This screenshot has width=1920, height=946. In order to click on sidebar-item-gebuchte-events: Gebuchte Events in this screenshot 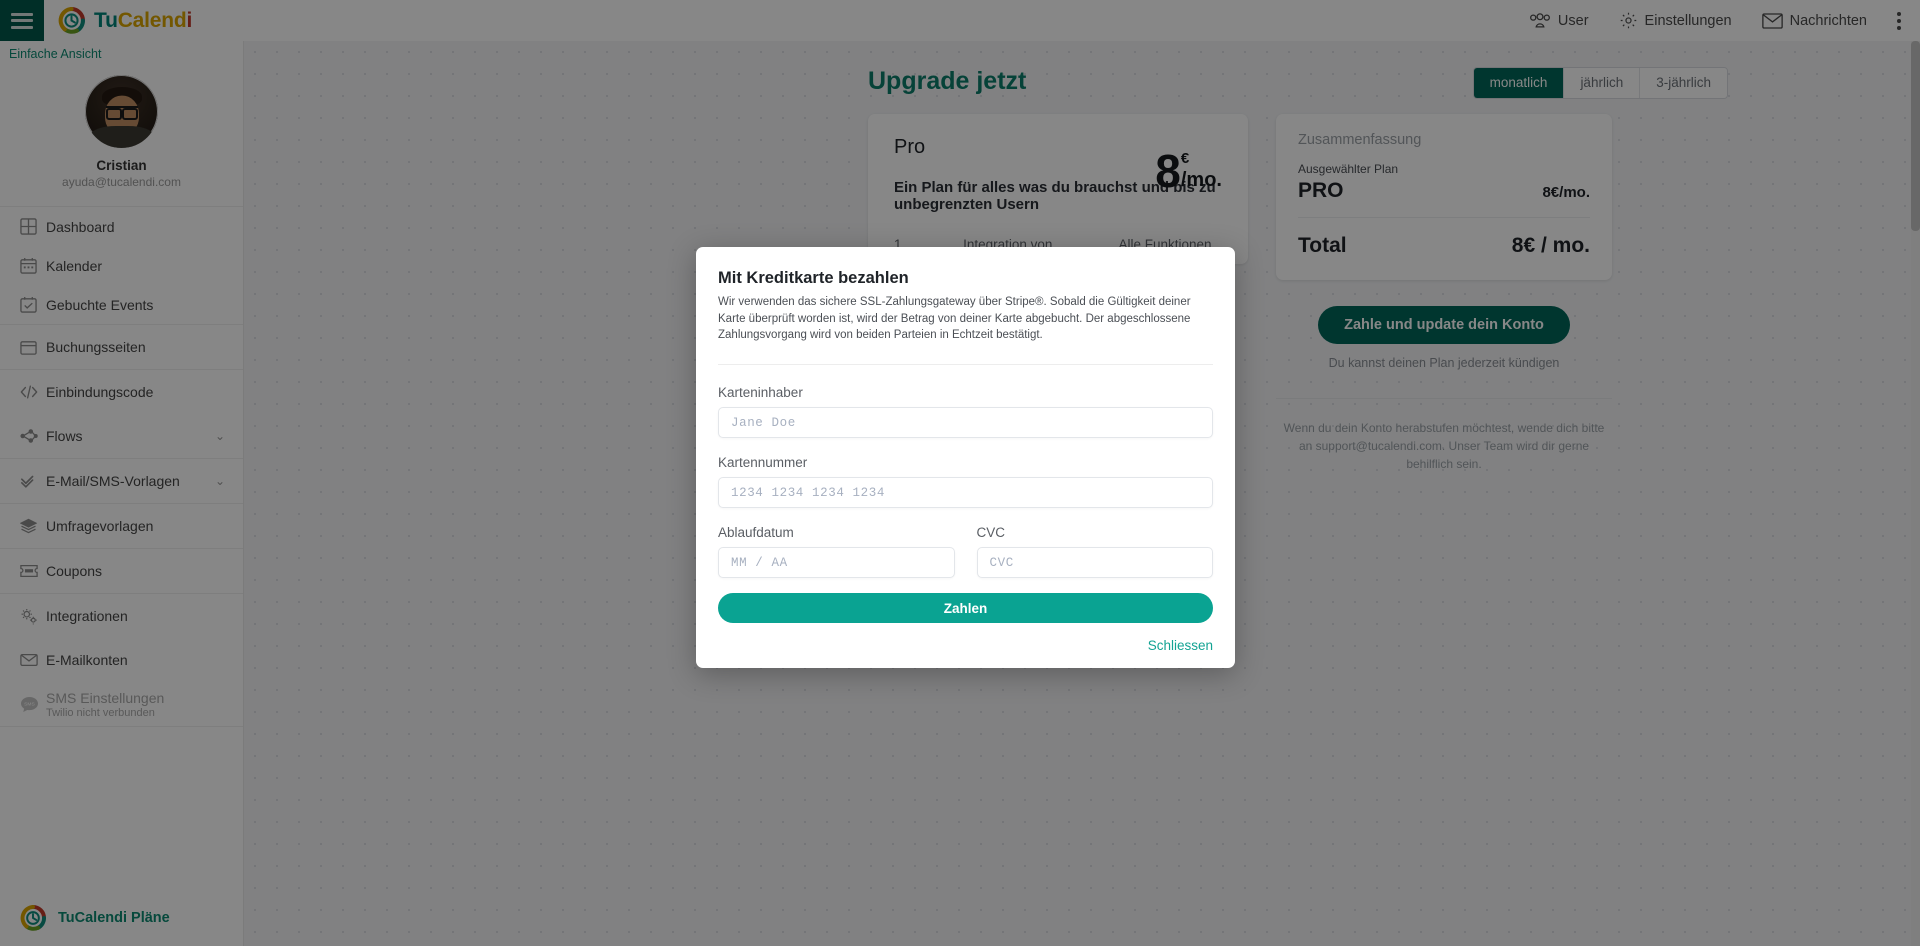, I will do `click(121, 304)`.